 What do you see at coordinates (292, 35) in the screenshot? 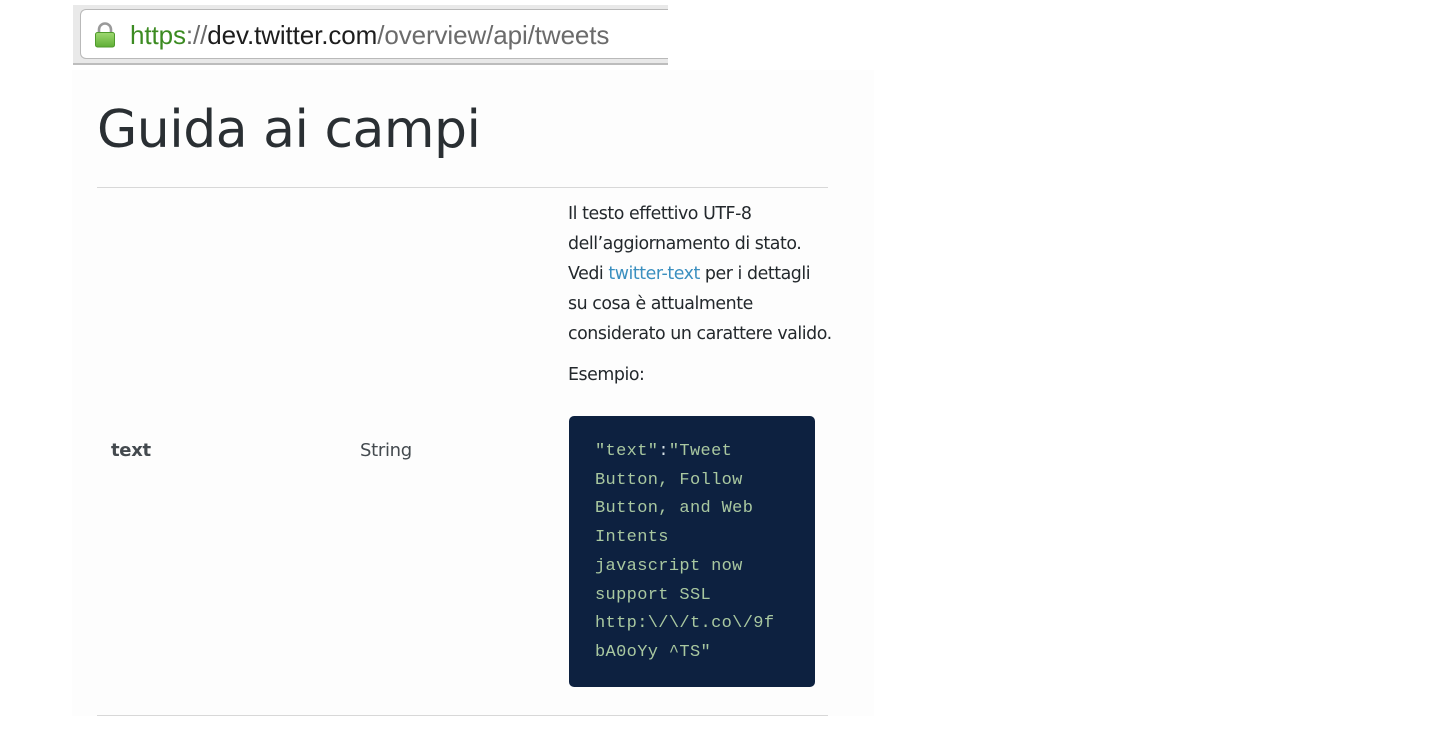
I see `url-host: dev.twitter.com` at bounding box center [292, 35].